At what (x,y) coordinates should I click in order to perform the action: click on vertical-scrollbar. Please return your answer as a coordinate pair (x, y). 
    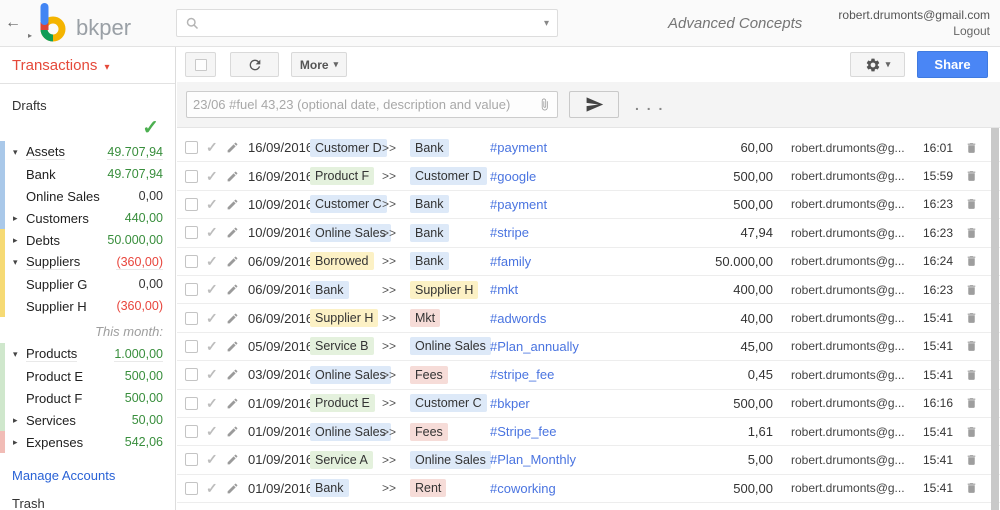
    Looking at the image, I should click on (995, 319).